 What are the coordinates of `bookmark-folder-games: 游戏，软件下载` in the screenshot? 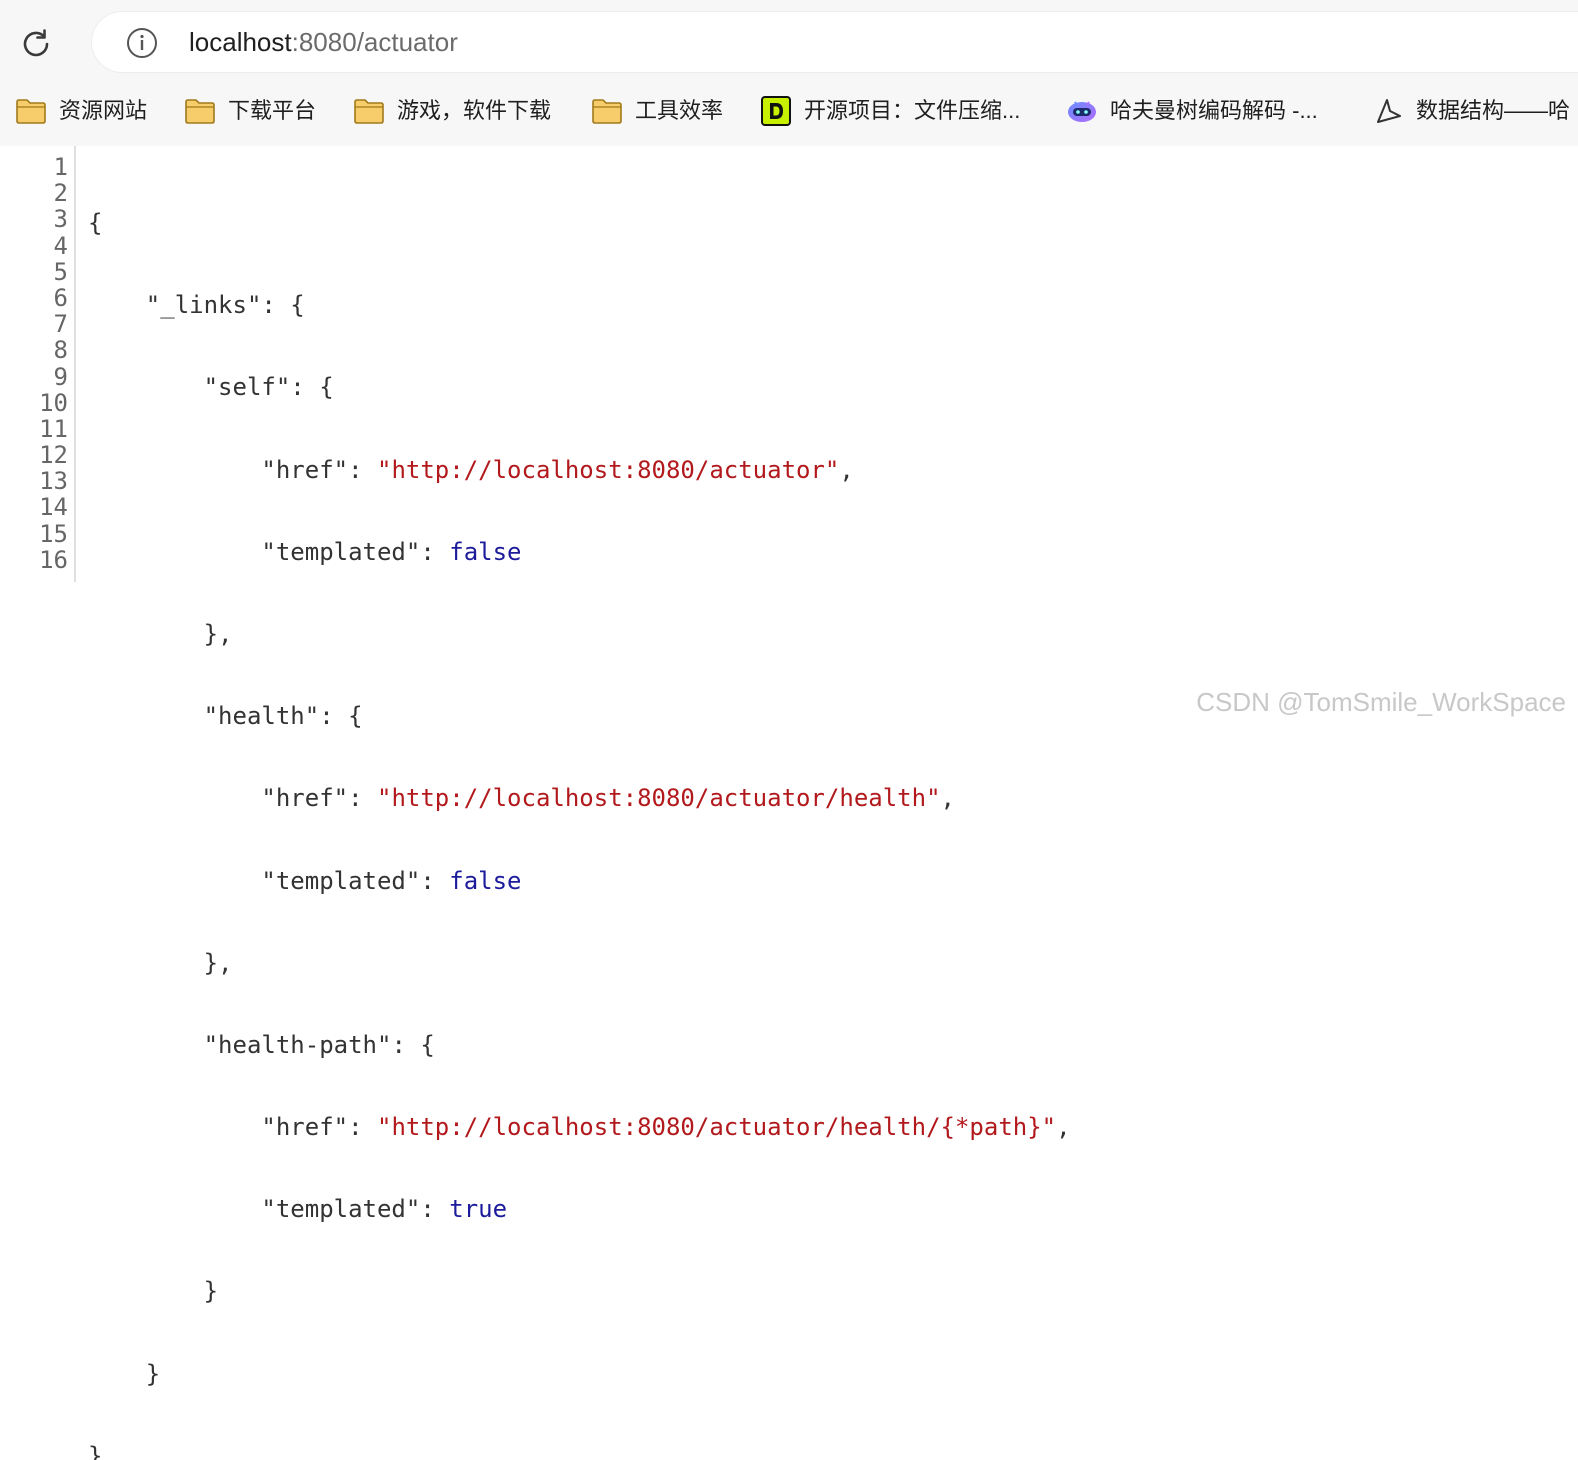 It's located at (452, 111).